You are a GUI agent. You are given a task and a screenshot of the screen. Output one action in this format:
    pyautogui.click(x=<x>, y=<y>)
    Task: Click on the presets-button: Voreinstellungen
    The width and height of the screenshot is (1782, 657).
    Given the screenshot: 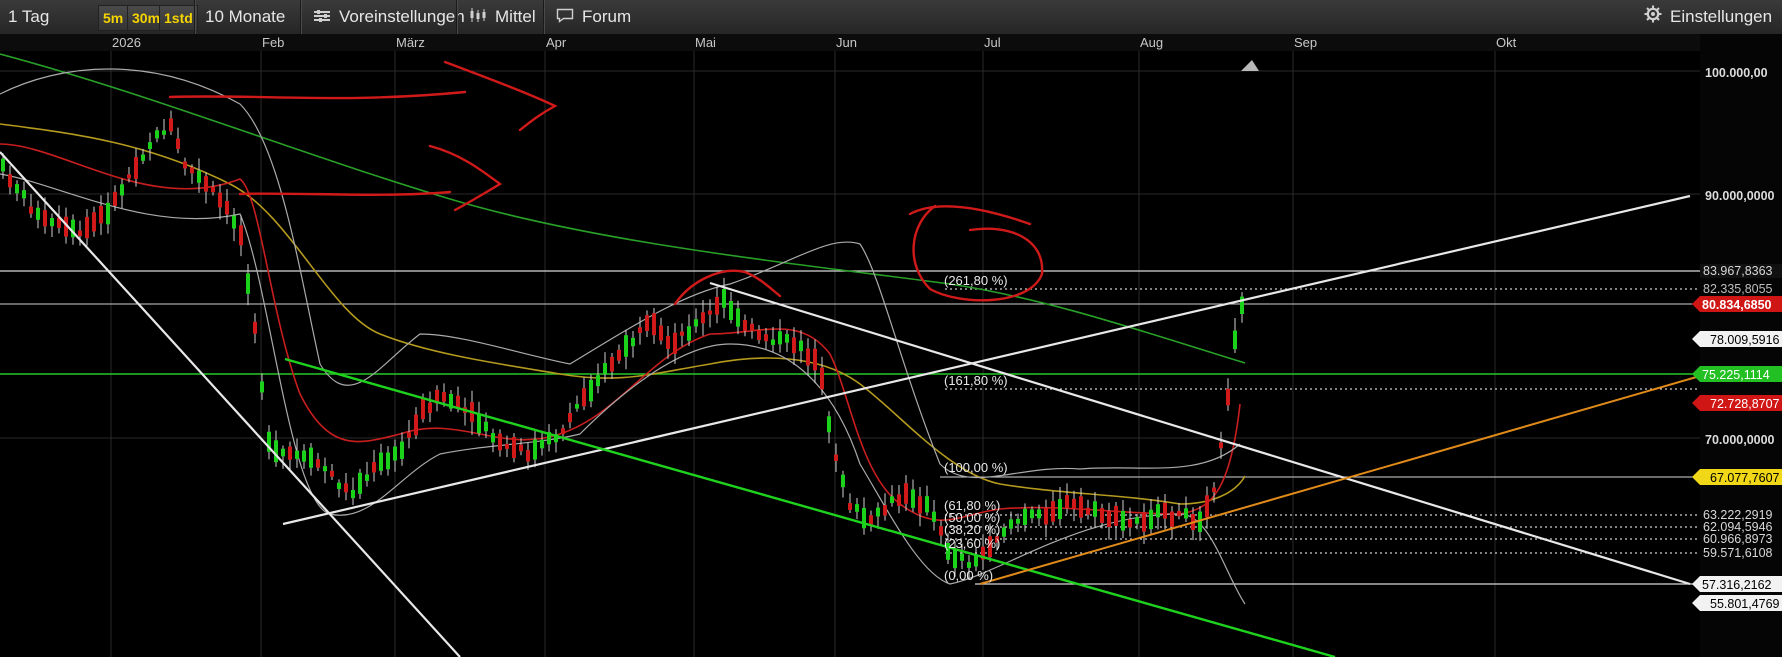 What is the action you would take?
    pyautogui.click(x=382, y=17)
    